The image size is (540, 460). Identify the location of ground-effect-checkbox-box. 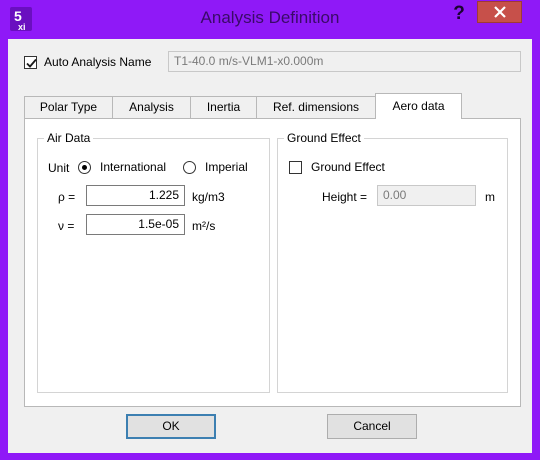
(295, 167).